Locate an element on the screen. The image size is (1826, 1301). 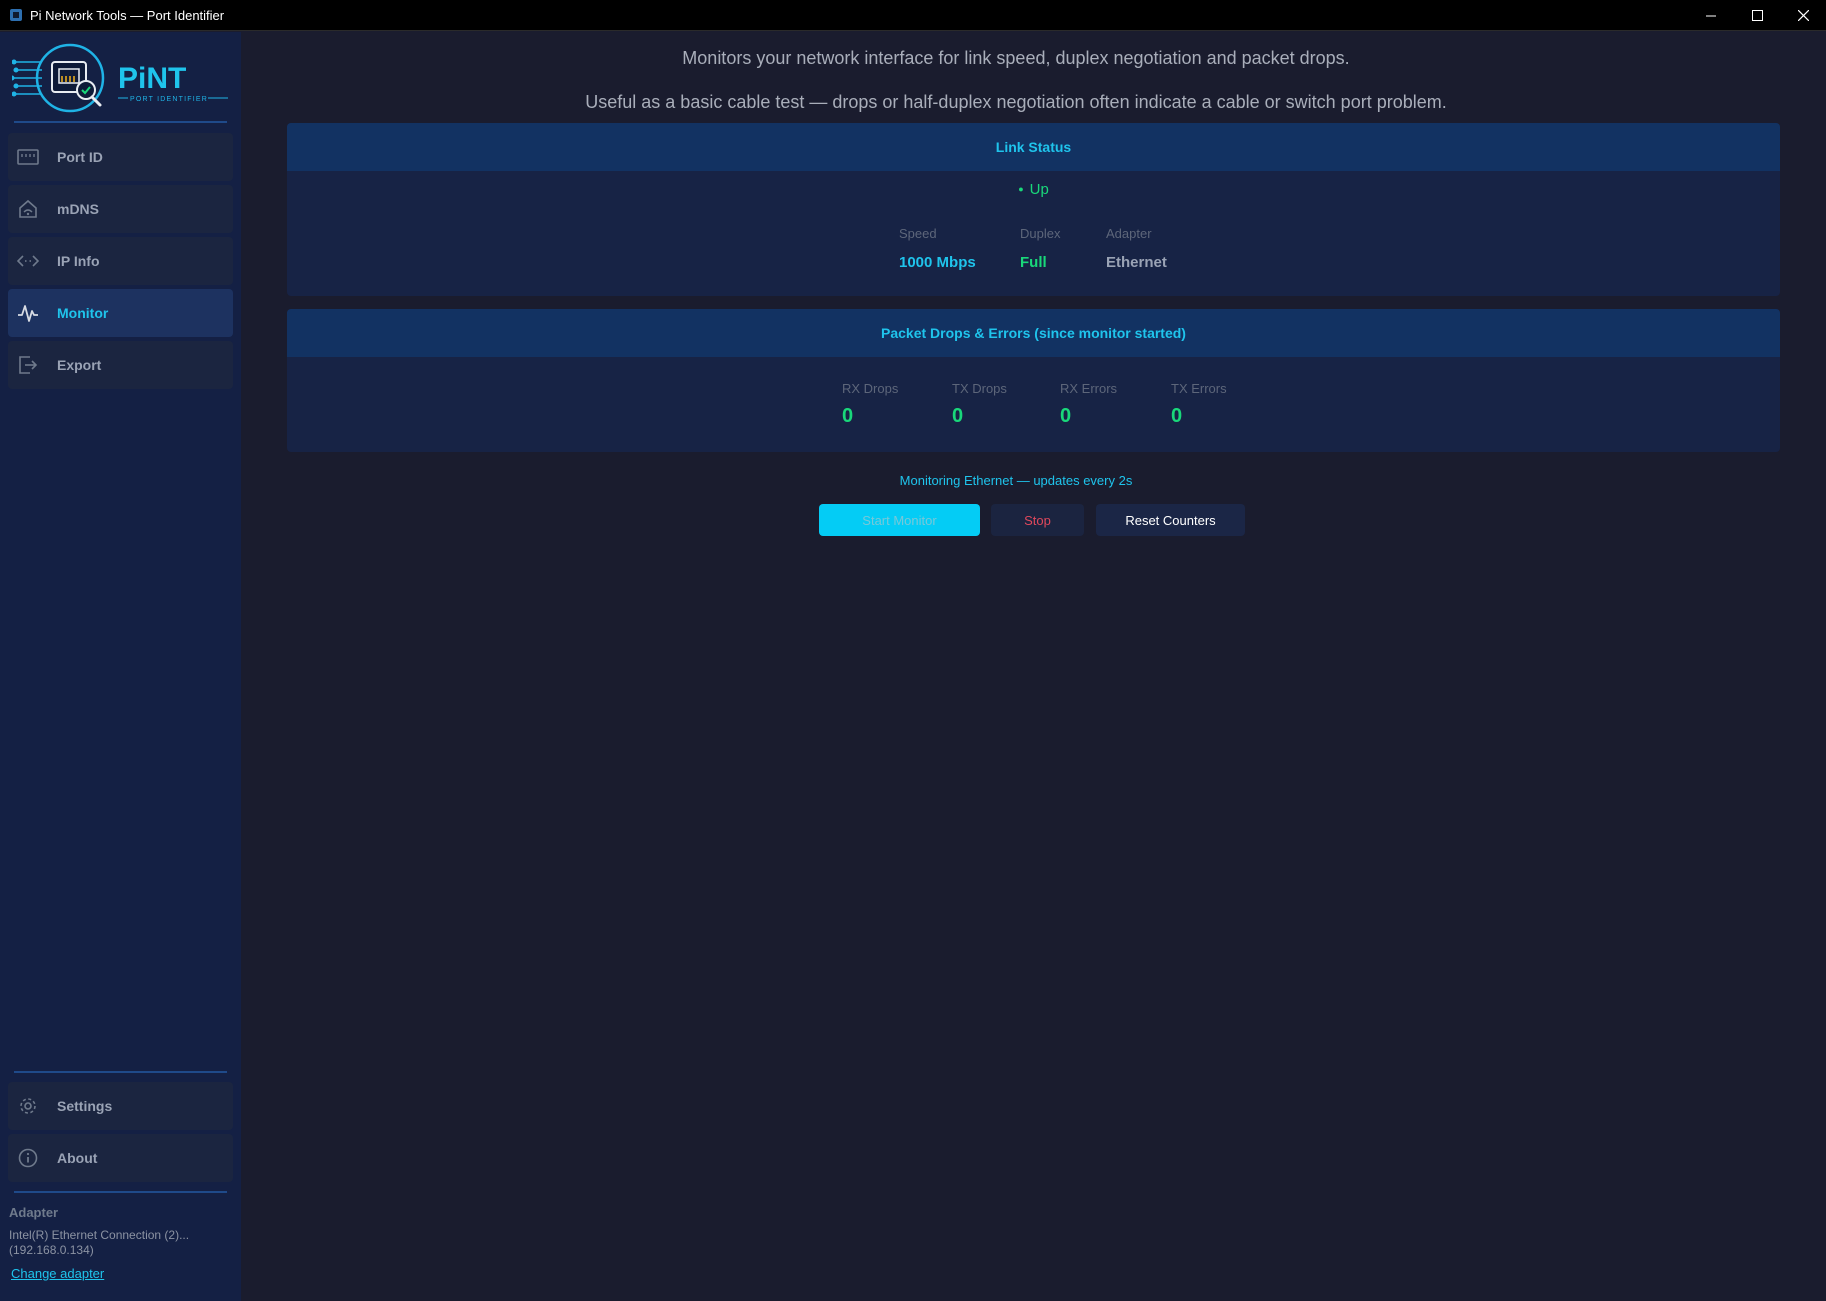
adapter-header: Adapter is located at coordinates (34, 1212).